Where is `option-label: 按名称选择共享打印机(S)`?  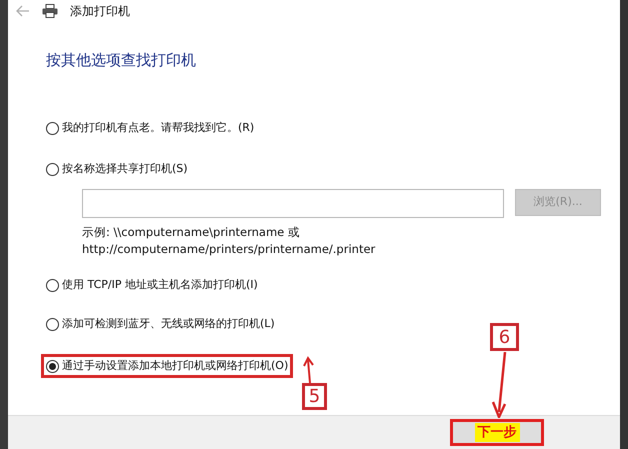
option-label: 按名称选择共享打印机(S) is located at coordinates (125, 169).